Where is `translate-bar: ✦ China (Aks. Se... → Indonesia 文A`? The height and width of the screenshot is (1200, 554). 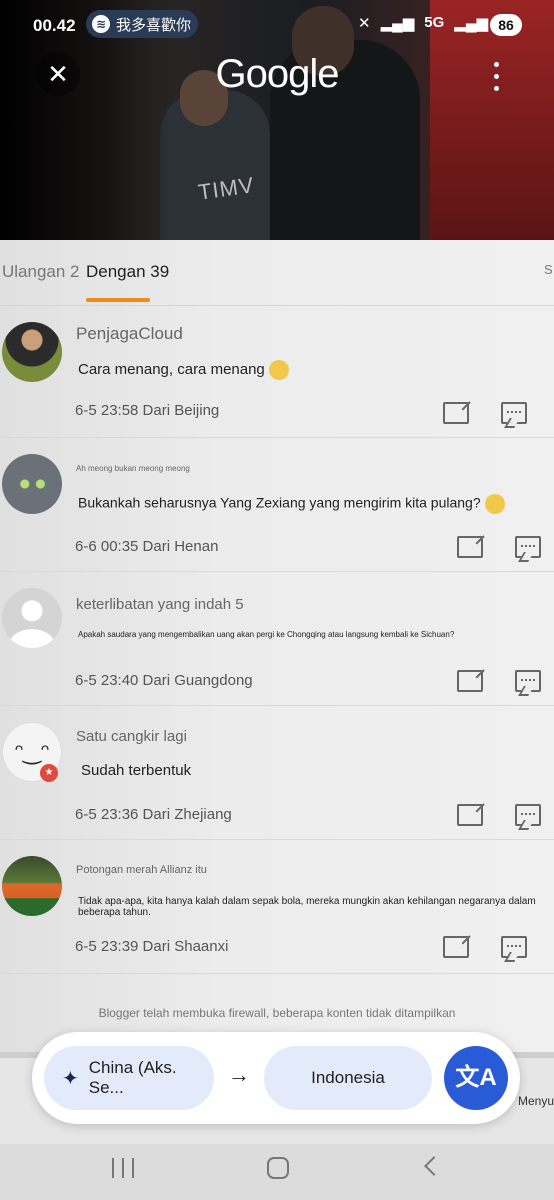
translate-bar: ✦ China (Aks. Se... → Indonesia 文A is located at coordinates (276, 1078).